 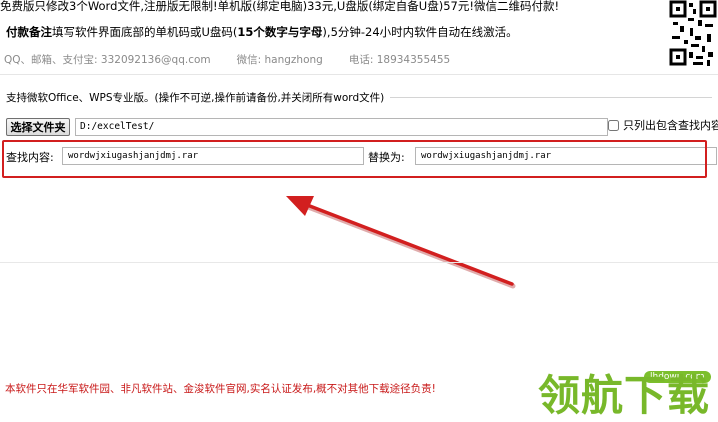 What do you see at coordinates (341, 127) in the screenshot?
I see `folder-path-field: D:/excelTest/` at bounding box center [341, 127].